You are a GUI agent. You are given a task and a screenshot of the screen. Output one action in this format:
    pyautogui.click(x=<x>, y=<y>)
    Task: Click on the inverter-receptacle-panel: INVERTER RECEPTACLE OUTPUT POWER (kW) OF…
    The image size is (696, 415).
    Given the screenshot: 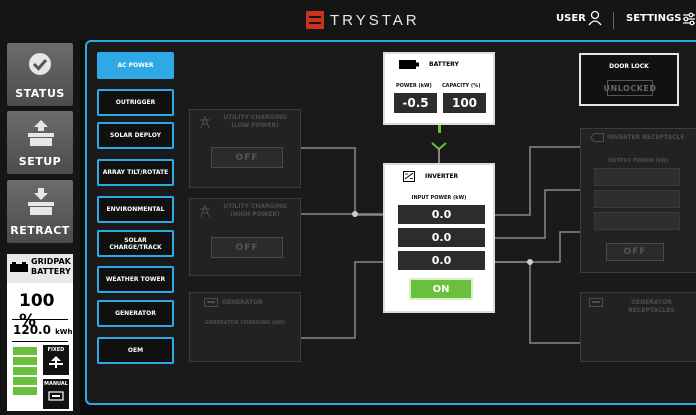 What is the action you would take?
    pyautogui.click(x=638, y=200)
    